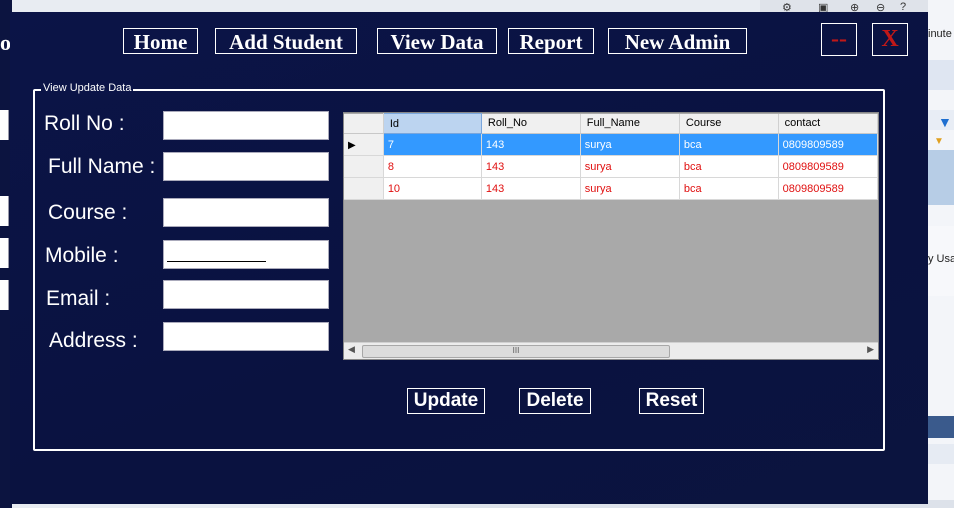 The image size is (954, 508). I want to click on view-data-button: View Data, so click(437, 41).